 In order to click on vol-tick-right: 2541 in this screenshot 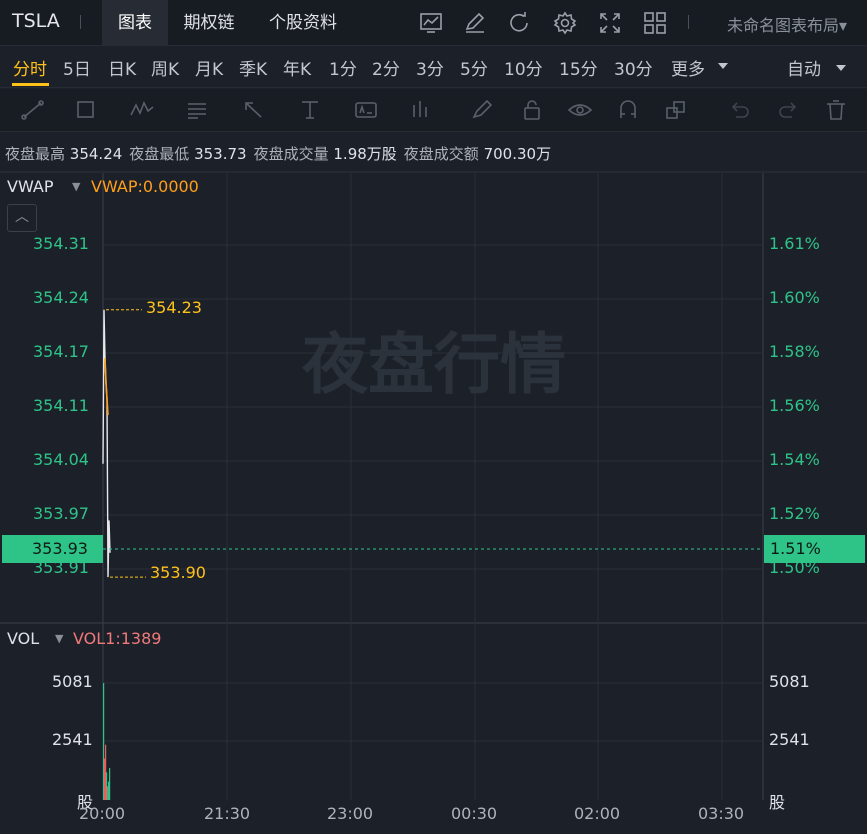, I will do `click(789, 739)`.